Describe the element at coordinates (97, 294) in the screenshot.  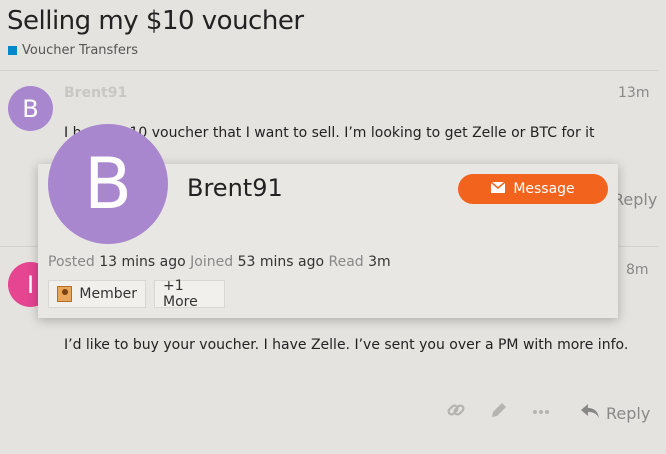
I see `member-badge: Member` at that location.